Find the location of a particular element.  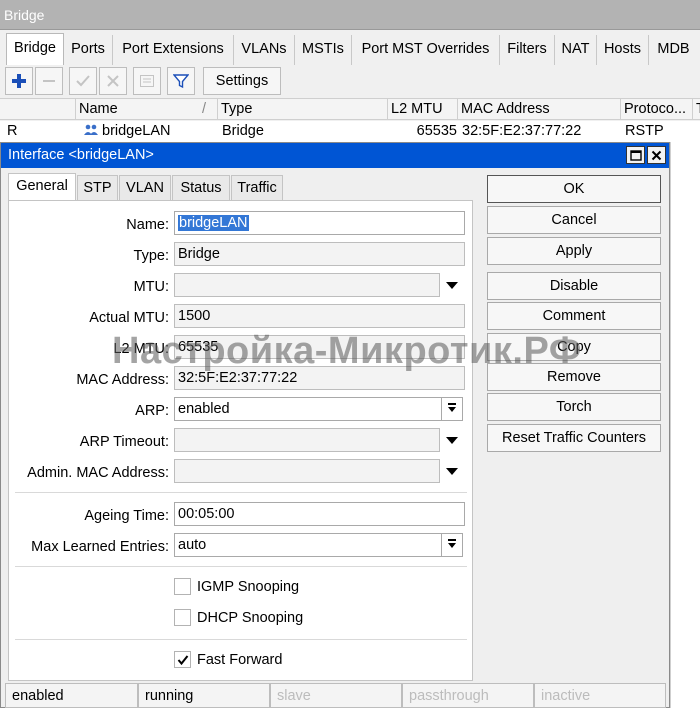

dialog-title-bar: Interface <bridgeLAN> is located at coordinates (335, 155).